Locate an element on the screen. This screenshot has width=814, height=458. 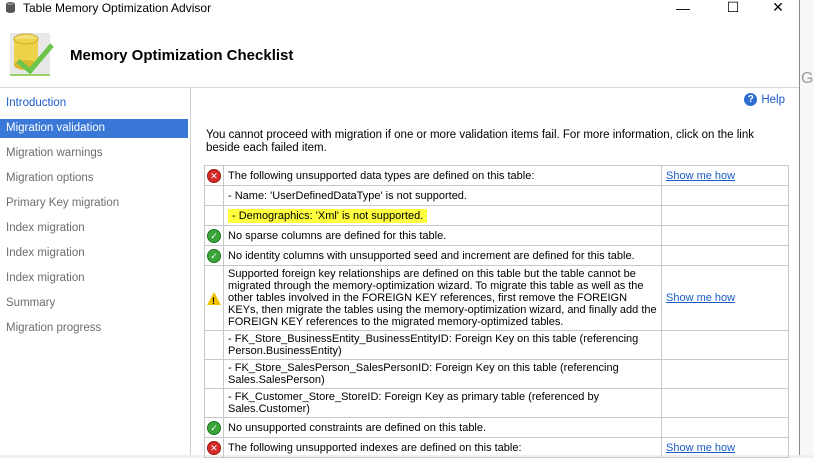
status-cell: ✕ is located at coordinates (214, 175).